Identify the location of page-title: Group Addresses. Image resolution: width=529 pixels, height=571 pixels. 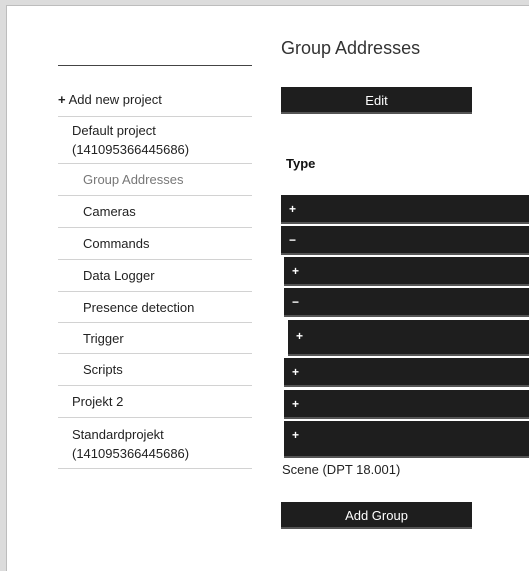
(351, 48).